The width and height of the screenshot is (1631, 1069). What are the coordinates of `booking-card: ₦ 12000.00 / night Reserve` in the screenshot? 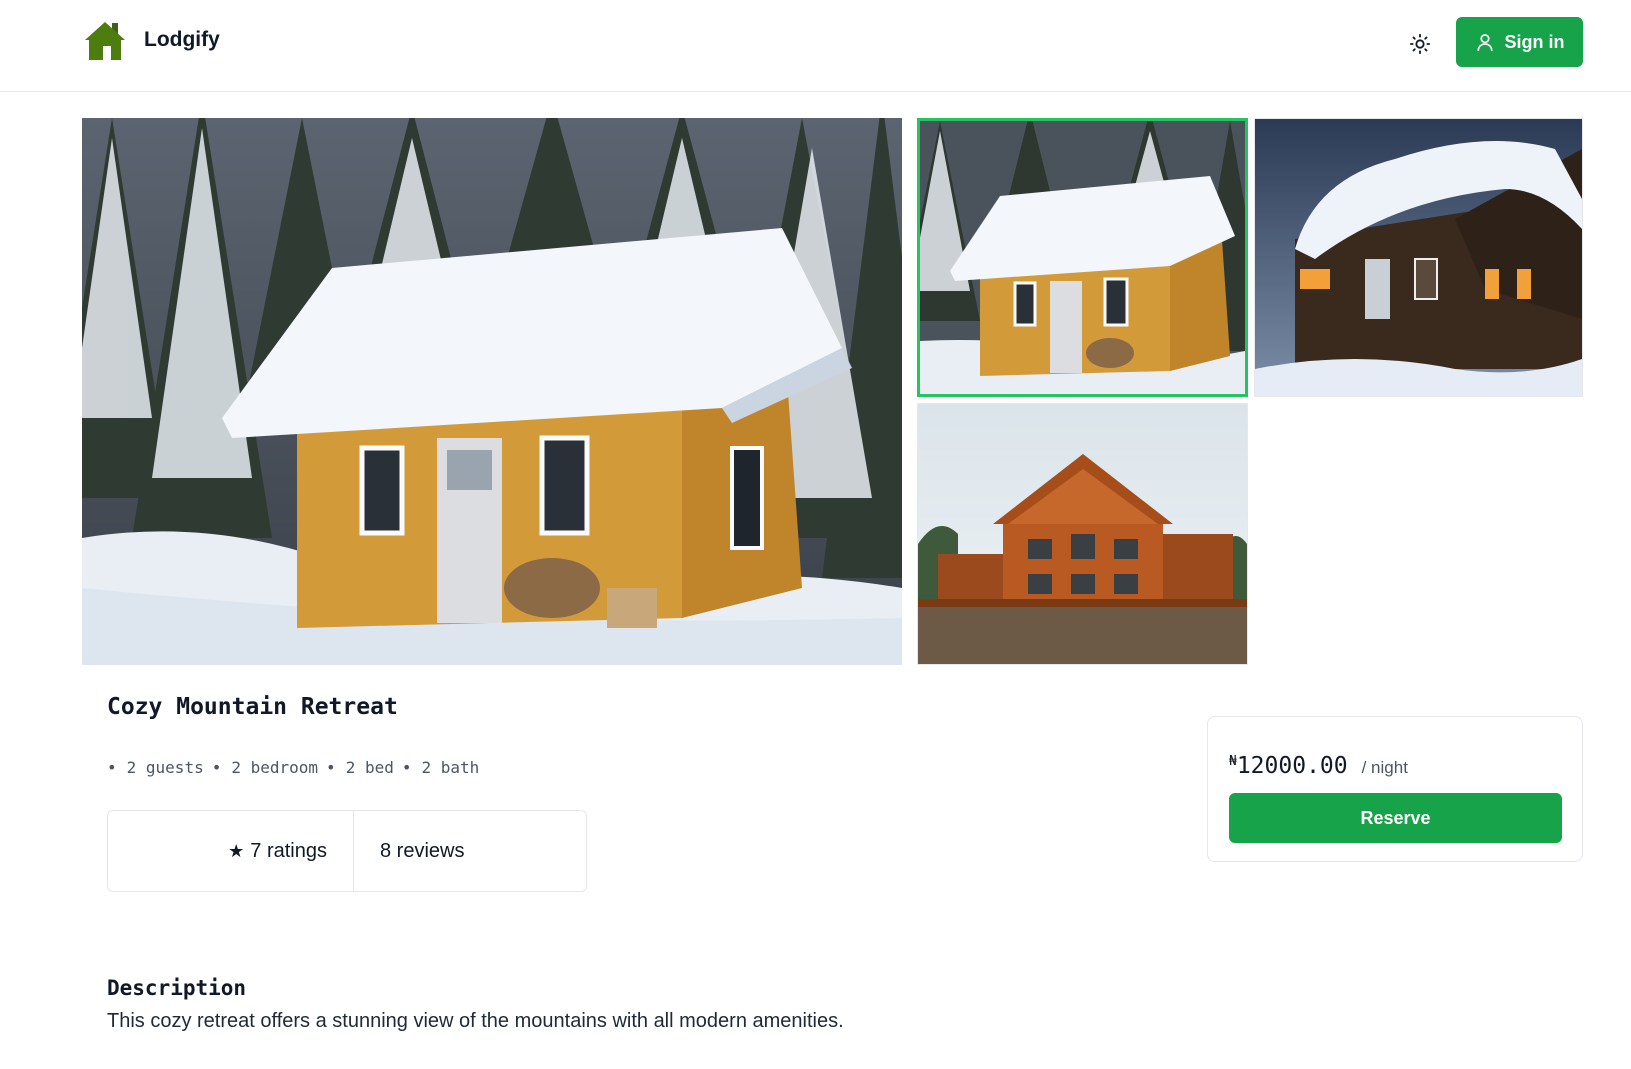 It's located at (1395, 789).